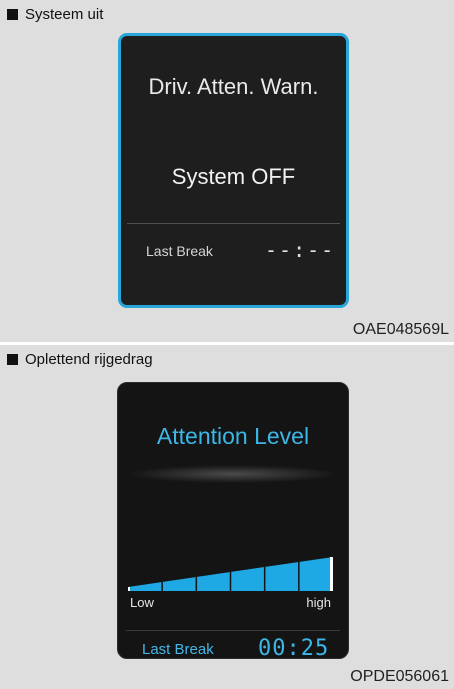  What do you see at coordinates (331, 574) in the screenshot?
I see `level-end-marker` at bounding box center [331, 574].